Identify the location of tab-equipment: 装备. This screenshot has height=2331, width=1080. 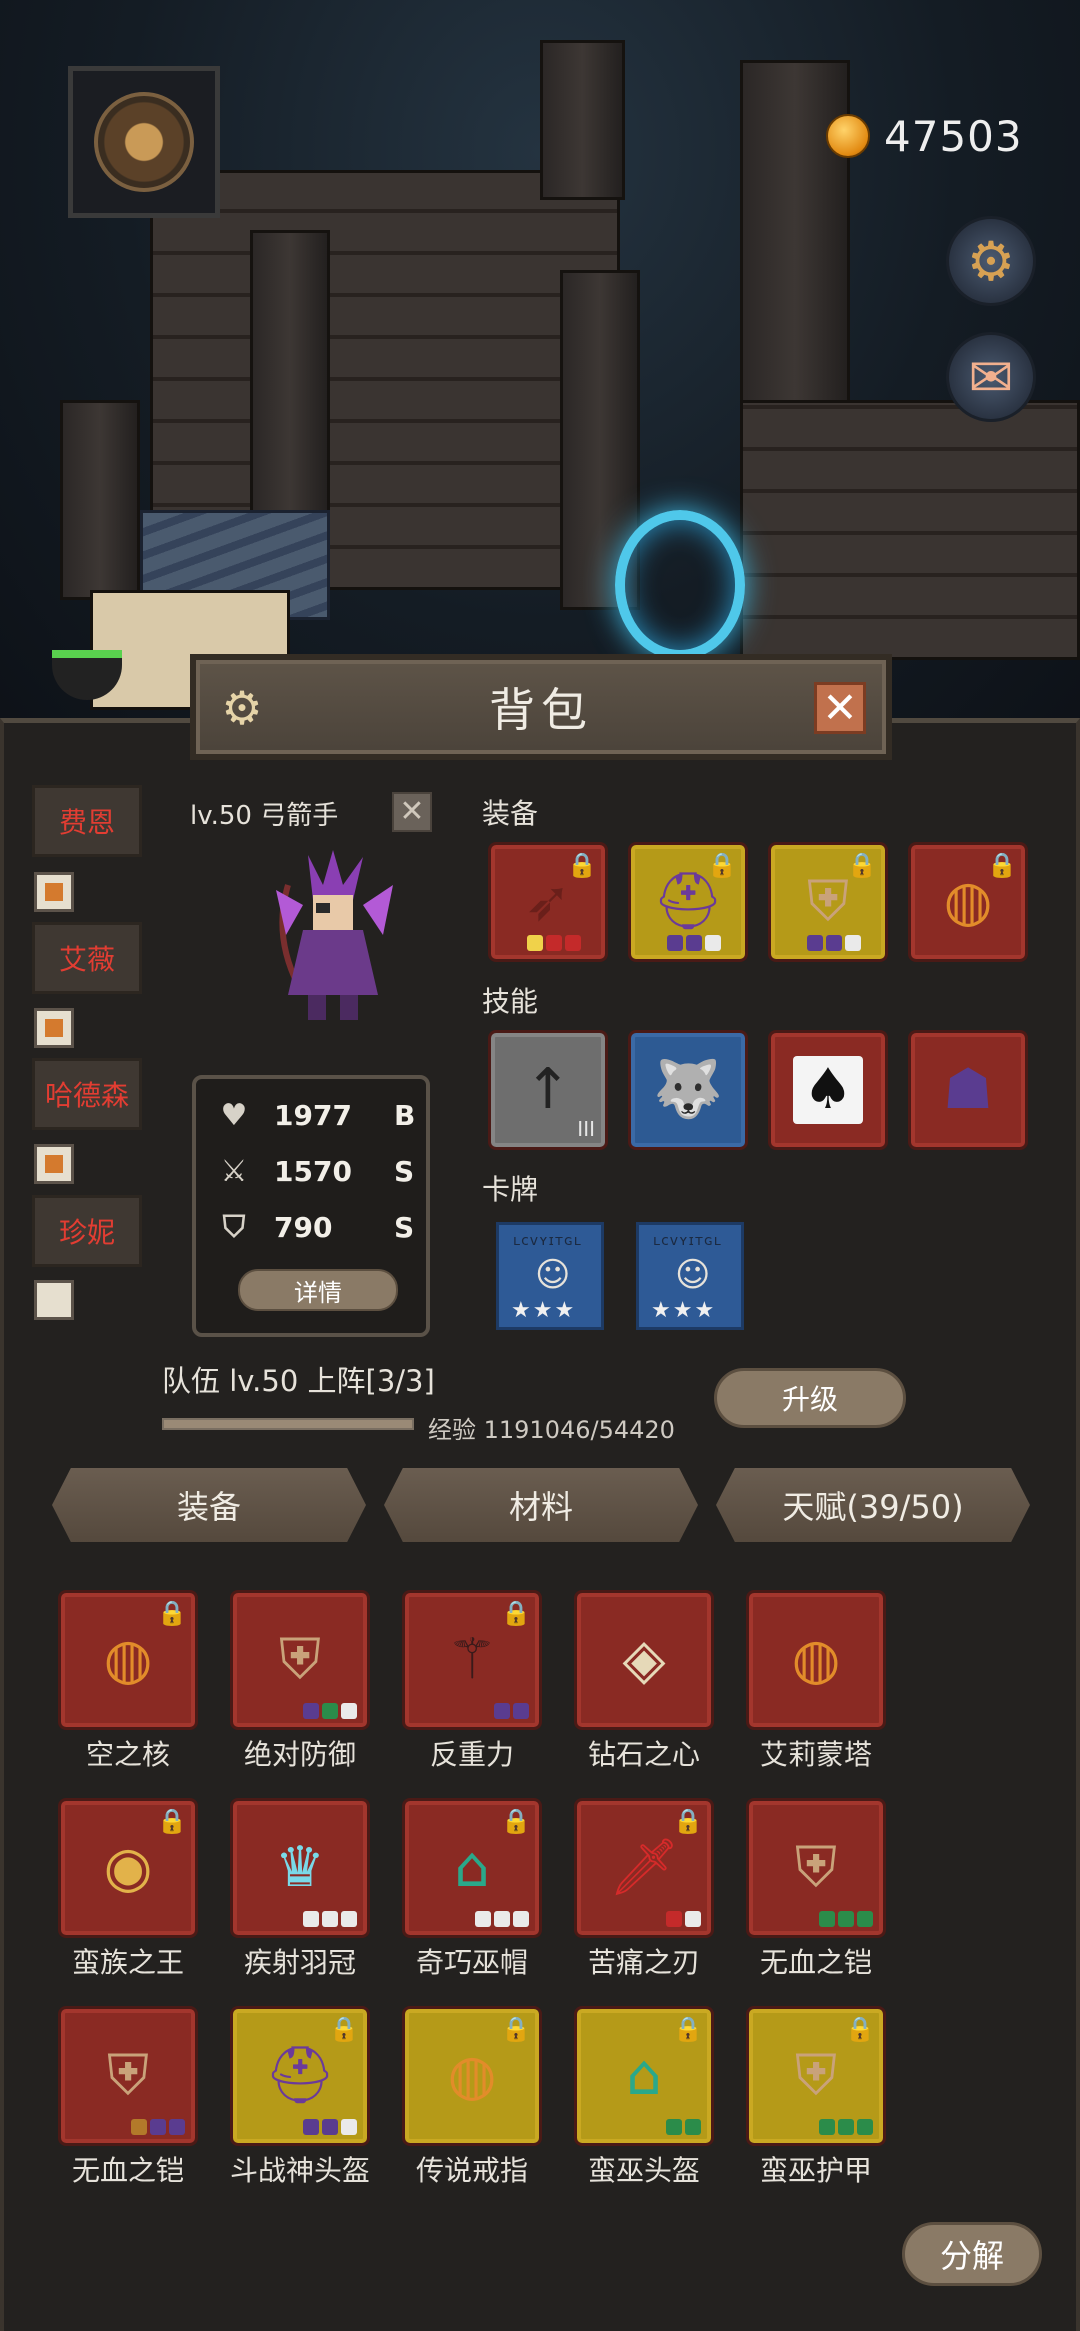
(209, 1505).